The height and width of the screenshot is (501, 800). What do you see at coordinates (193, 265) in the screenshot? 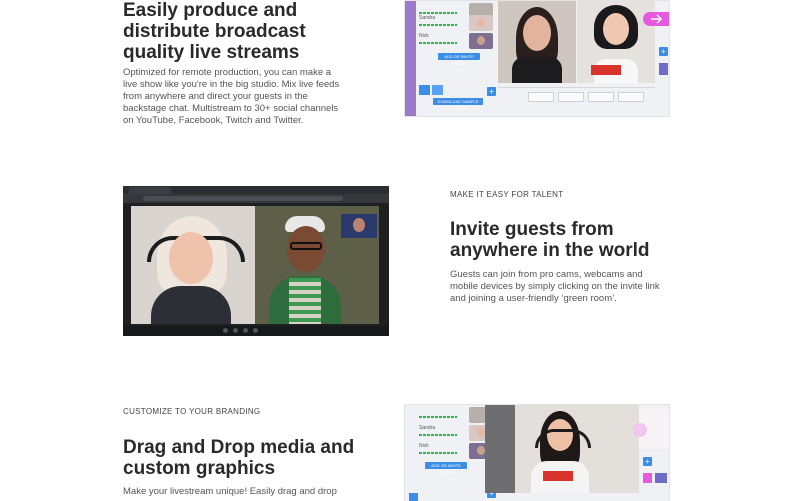
I see `participant-video-left` at bounding box center [193, 265].